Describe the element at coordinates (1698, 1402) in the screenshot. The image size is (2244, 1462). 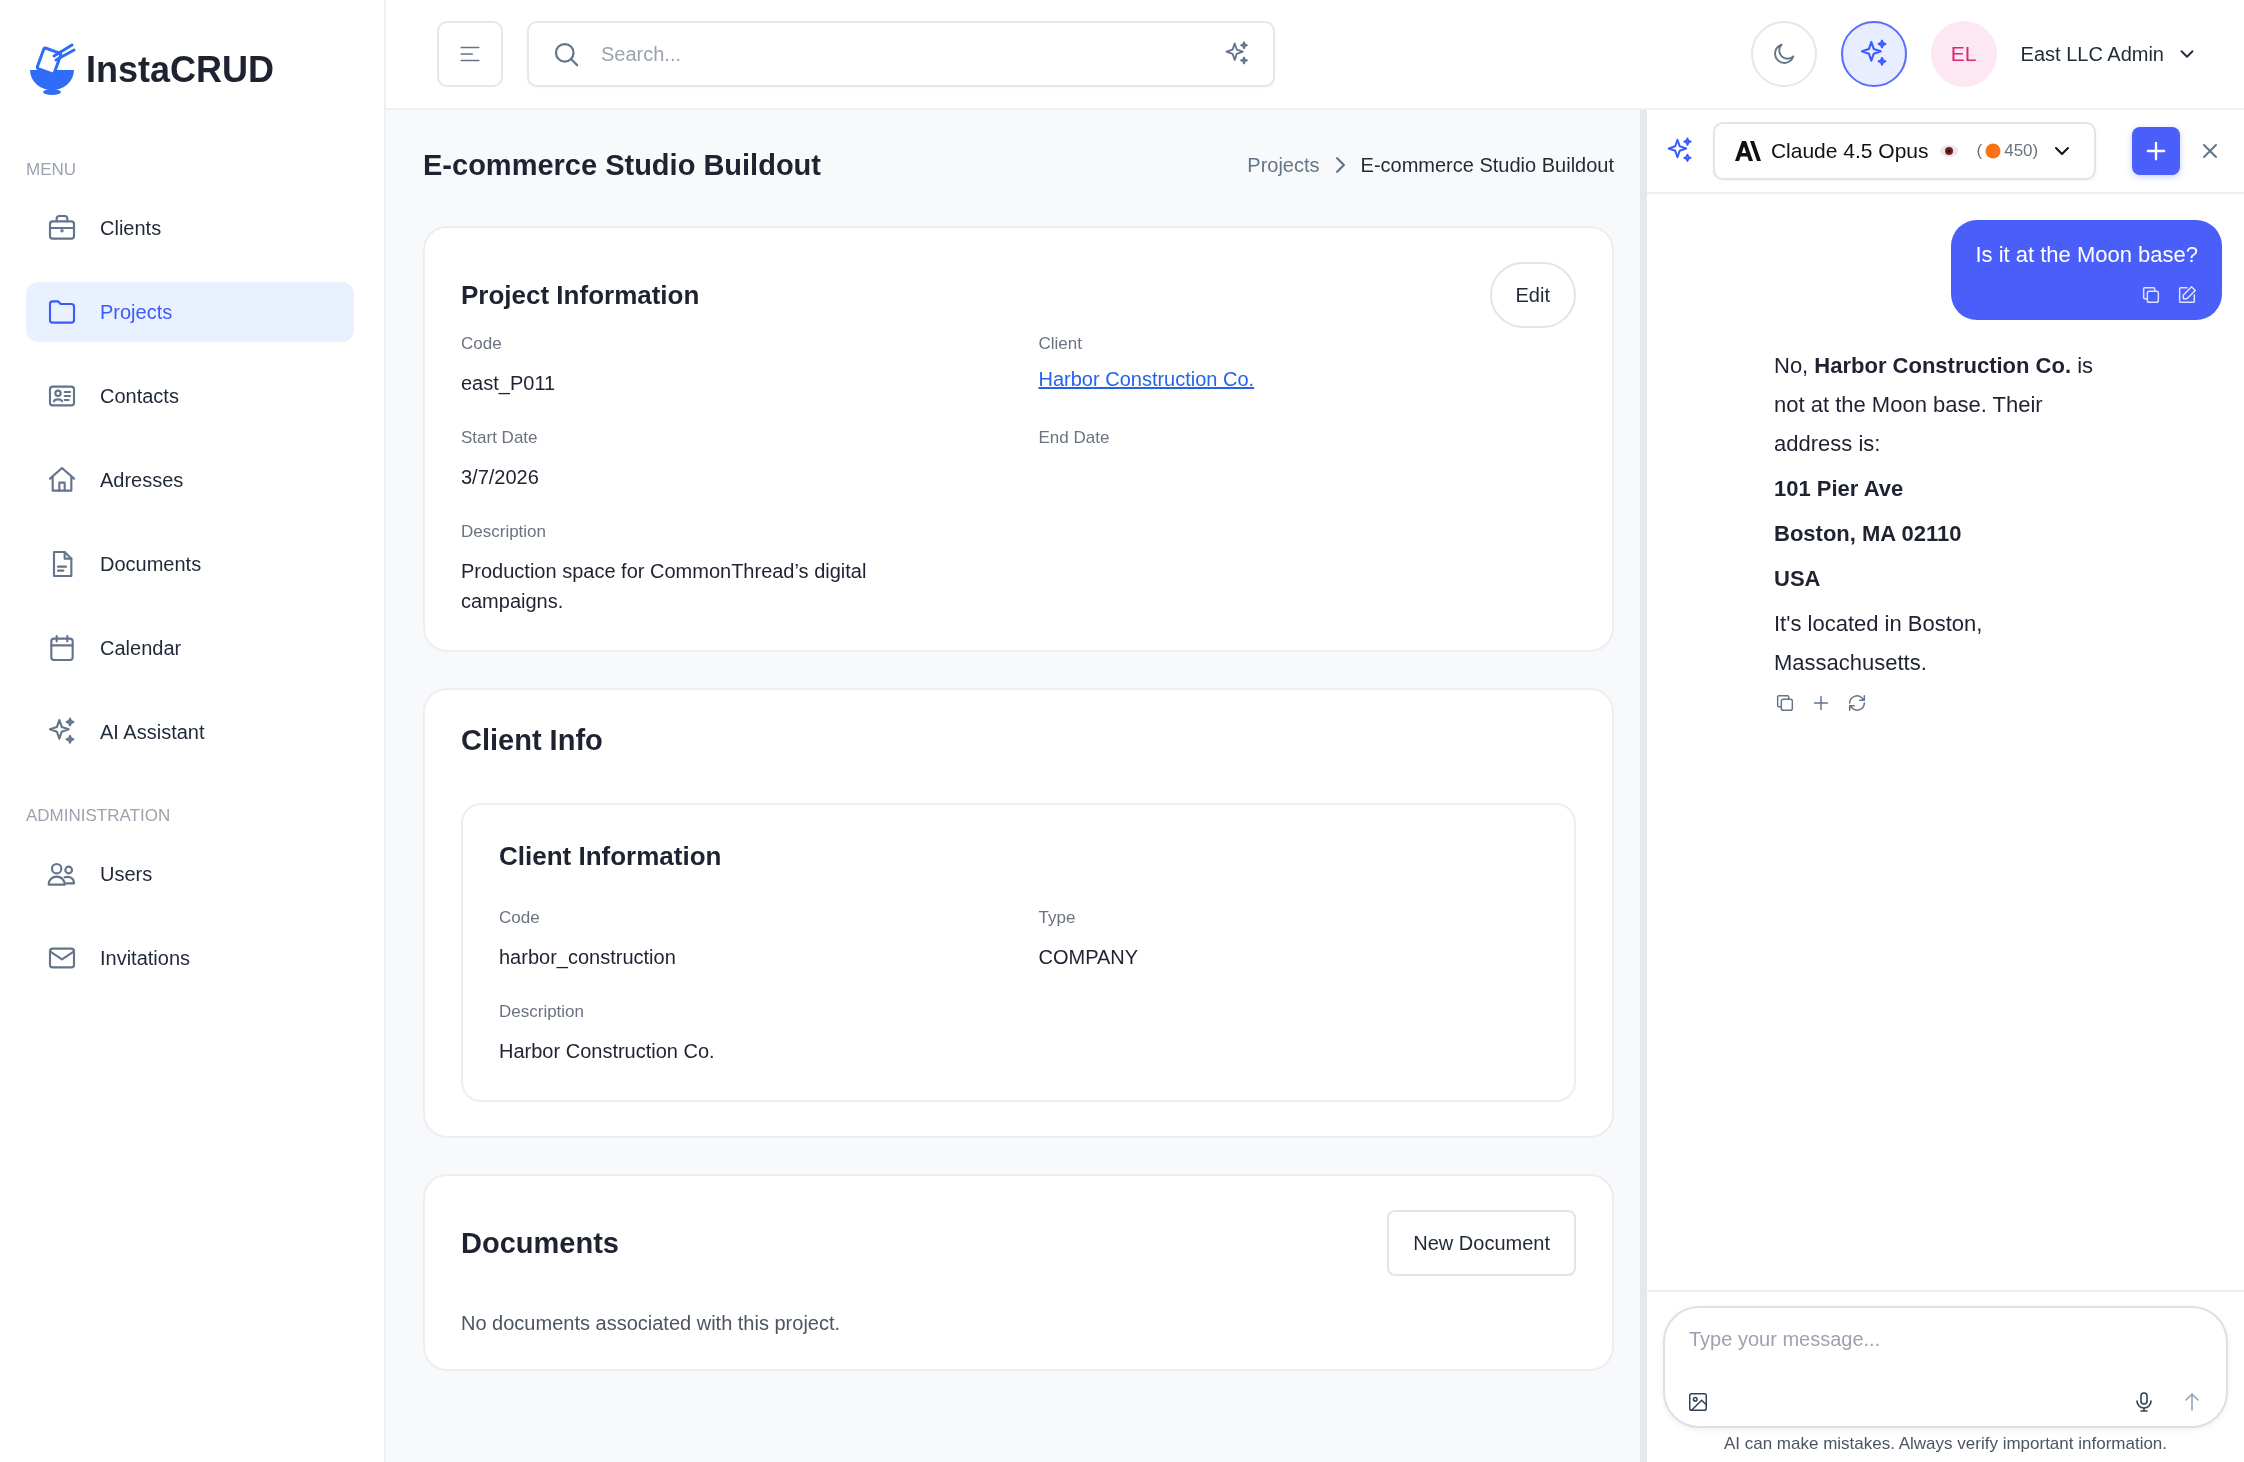
I see `image-icon` at that location.